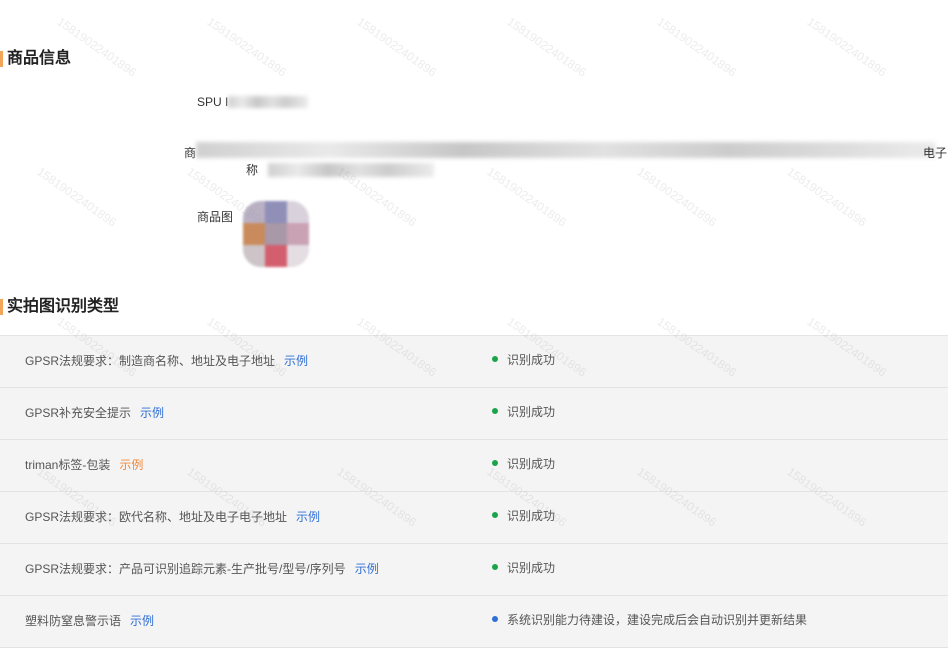 The image size is (948, 652). I want to click on requirement-text: GPSR法规要求：欧代名称、地址及电子电子地址, so click(156, 517).